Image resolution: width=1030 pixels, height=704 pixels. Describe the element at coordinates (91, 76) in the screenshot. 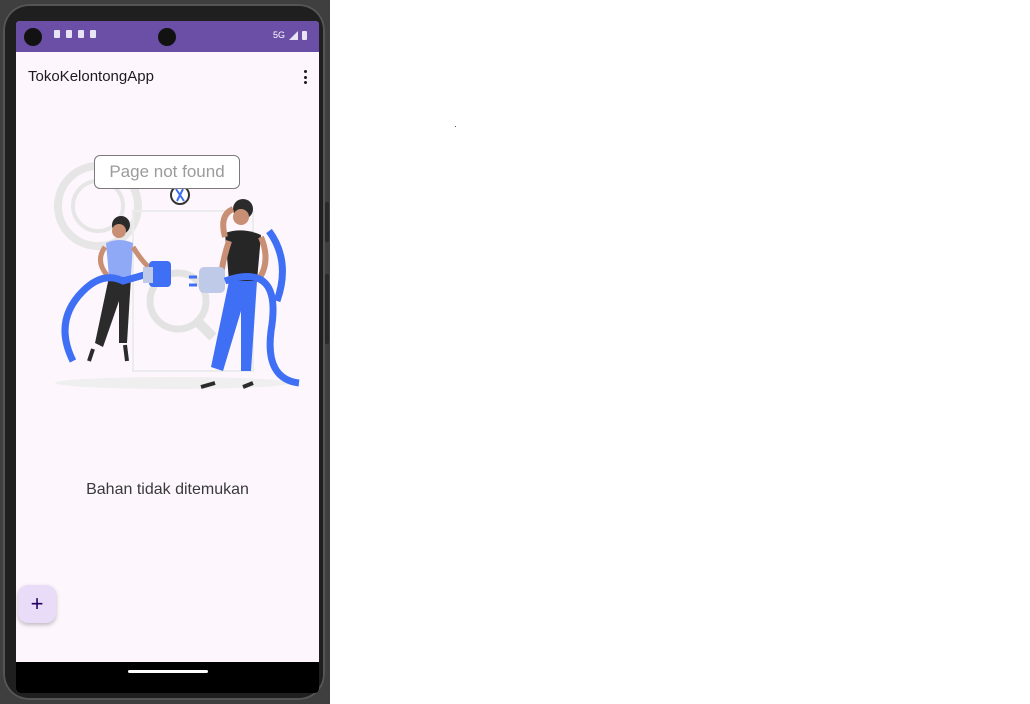

I see `app-title: TokoKelontongApp` at that location.